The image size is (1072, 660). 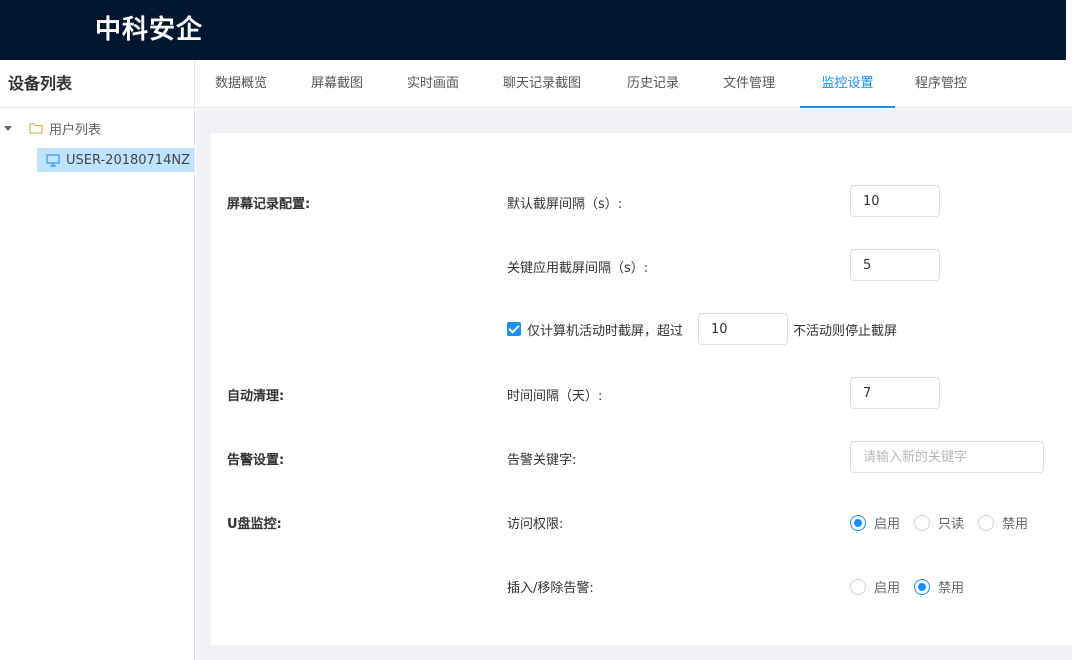 What do you see at coordinates (743, 329) in the screenshot?
I see `inactive-minutes-input` at bounding box center [743, 329].